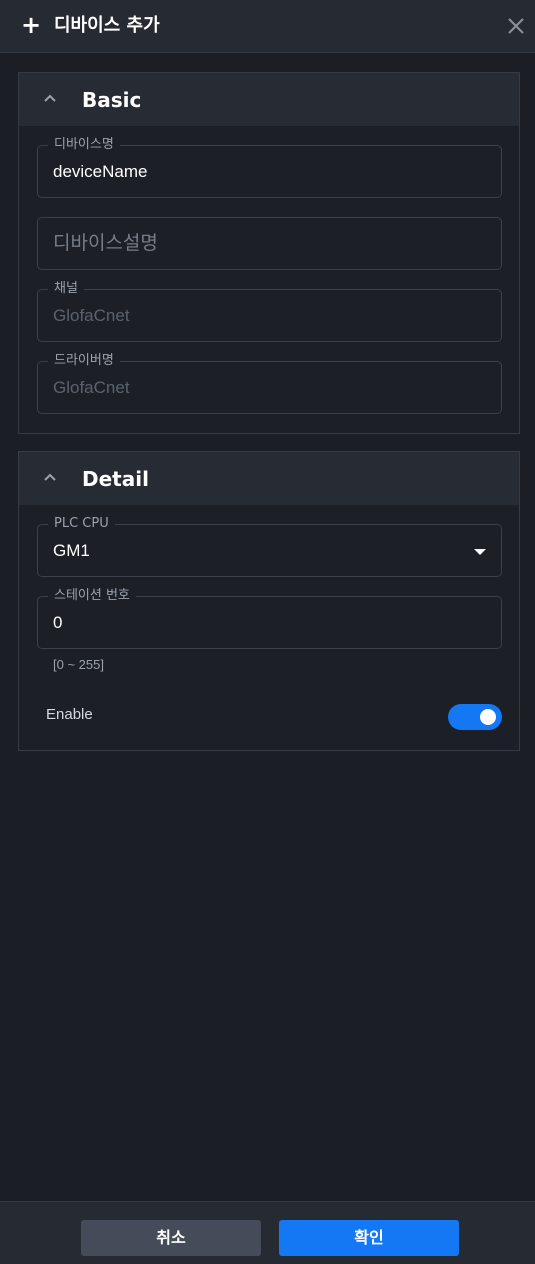  What do you see at coordinates (480, 552) in the screenshot?
I see `dropdown-caret-icon` at bounding box center [480, 552].